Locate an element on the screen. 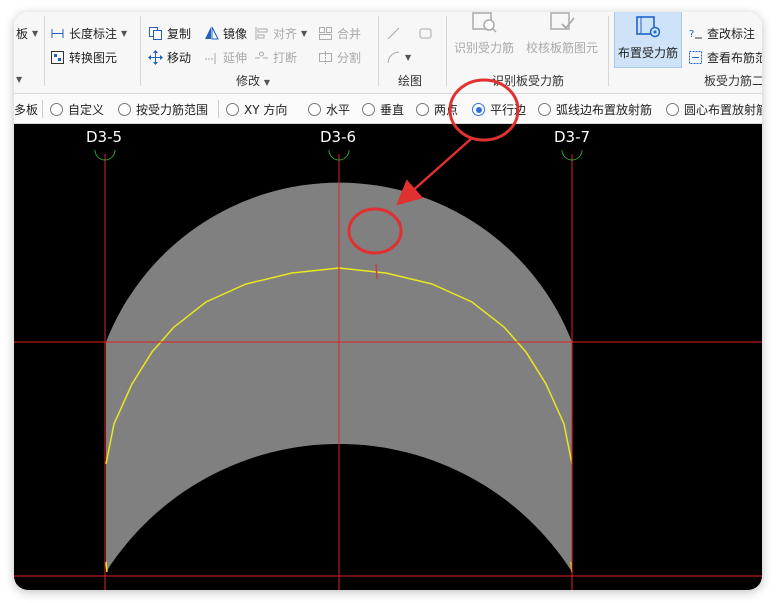 The height and width of the screenshot is (603, 776). break-icon is located at coordinates (261, 57).